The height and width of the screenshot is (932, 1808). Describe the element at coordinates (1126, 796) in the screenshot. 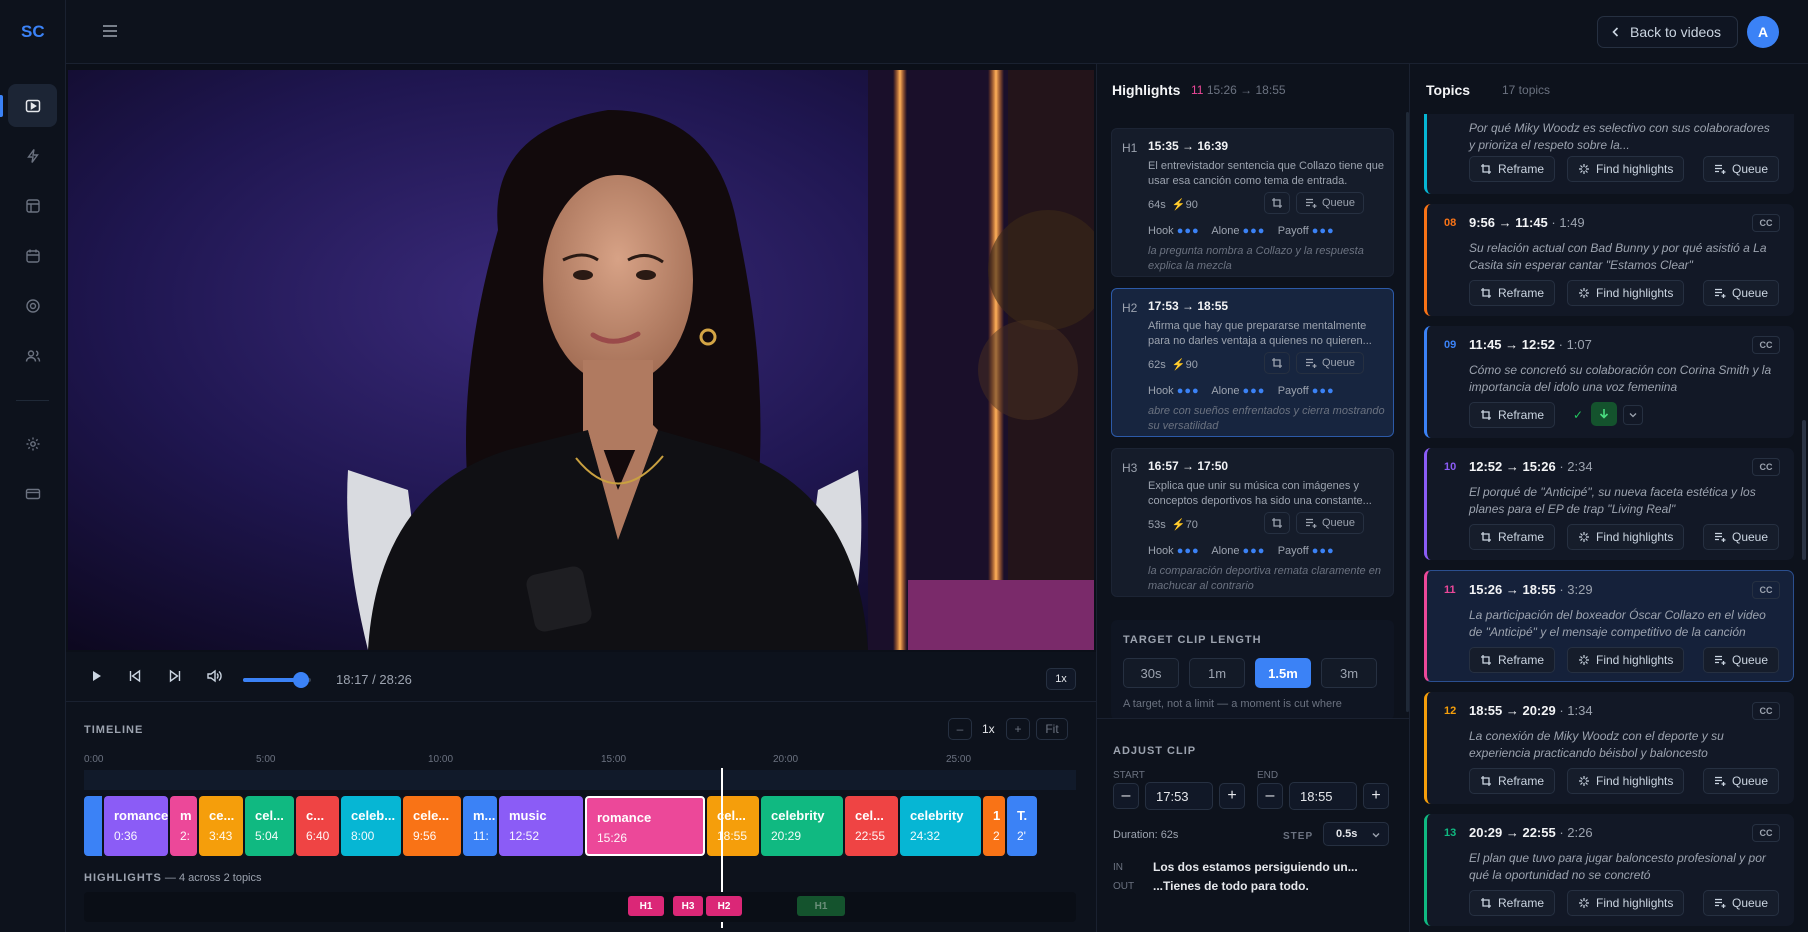

I see `start-minus-button: –` at that location.